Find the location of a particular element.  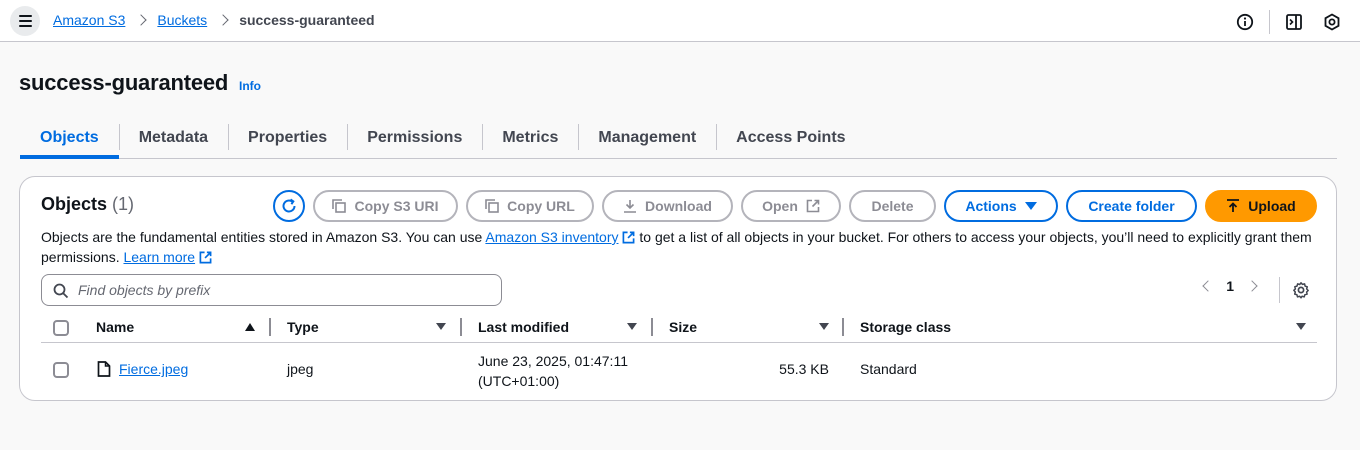

refresh-button is located at coordinates (289, 206).